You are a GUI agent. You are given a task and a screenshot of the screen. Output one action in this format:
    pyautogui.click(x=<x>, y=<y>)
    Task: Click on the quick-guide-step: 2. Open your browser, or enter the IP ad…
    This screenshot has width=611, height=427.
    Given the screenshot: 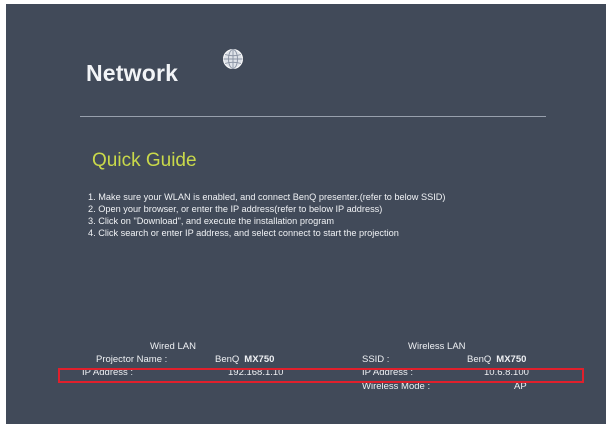 What is the action you would take?
    pyautogui.click(x=235, y=209)
    